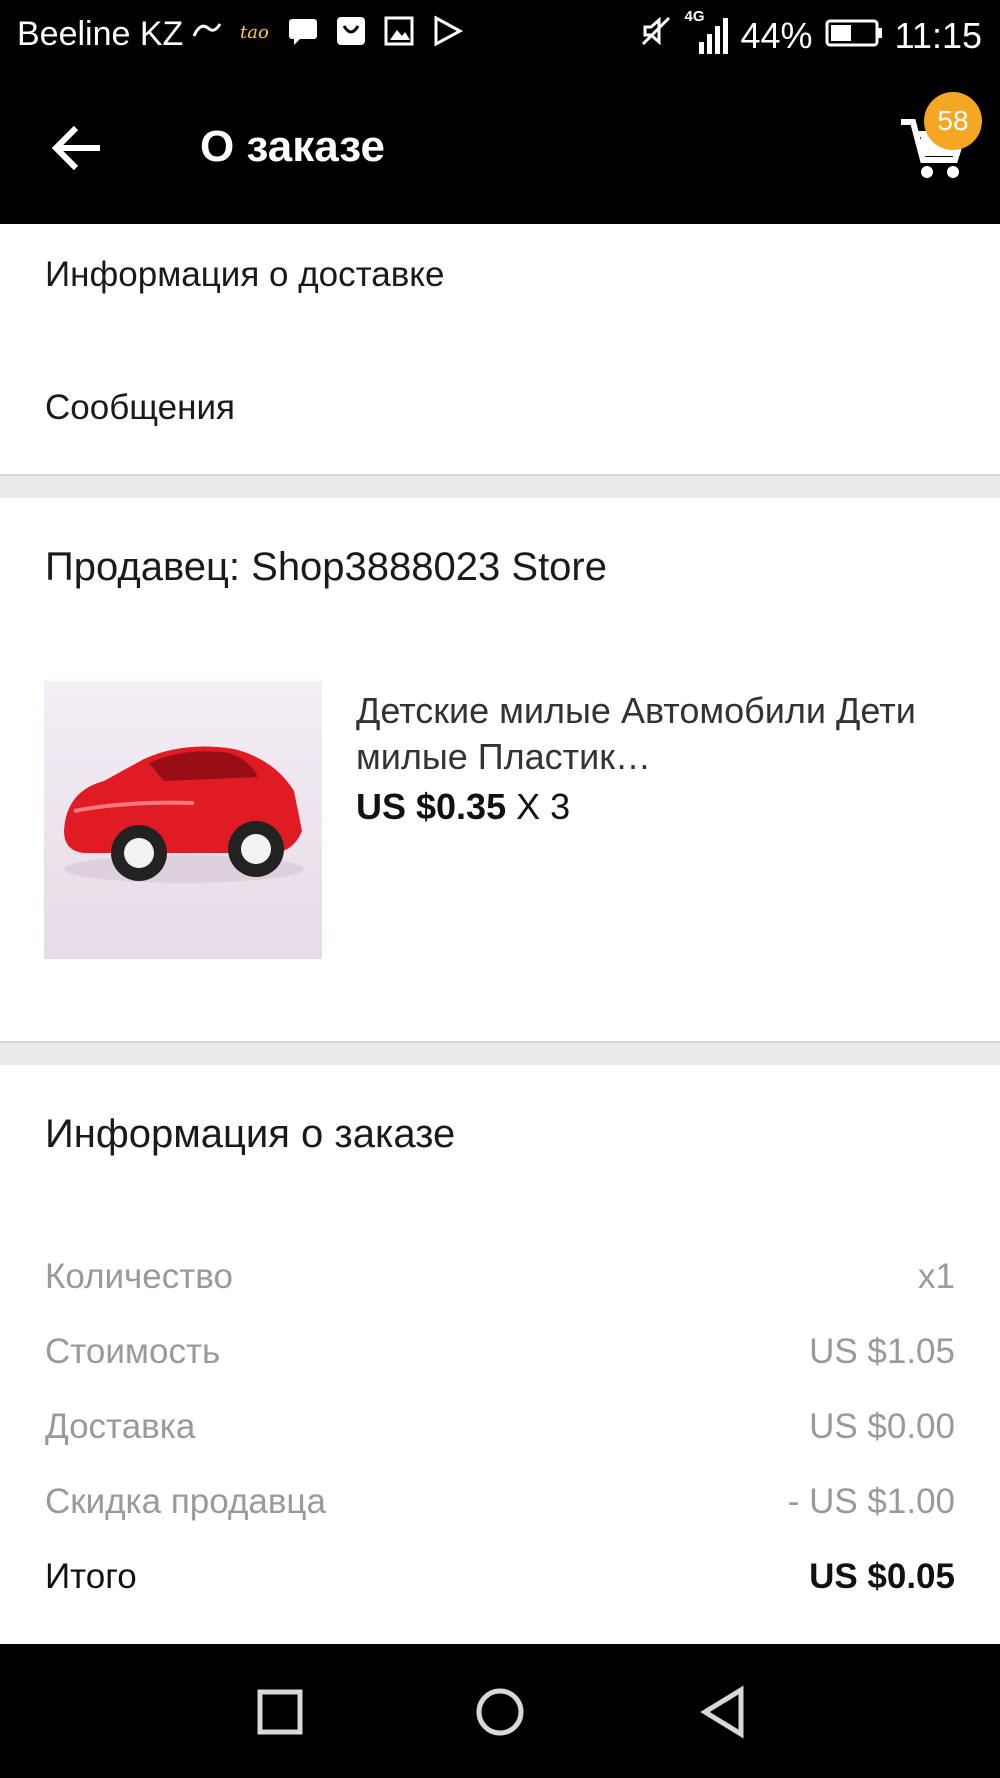 This screenshot has height=1778, width=1000. Describe the element at coordinates (183, 820) in the screenshot. I see `product-image` at that location.